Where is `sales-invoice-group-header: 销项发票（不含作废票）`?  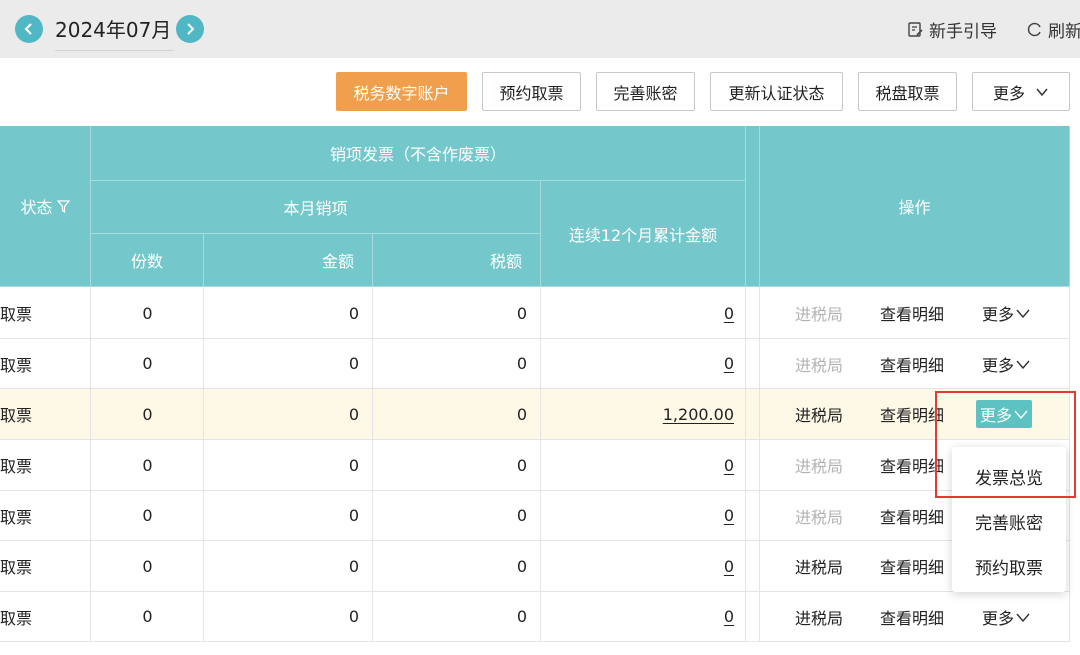
sales-invoice-group-header: 销项发票（不含作废票） is located at coordinates (418, 153).